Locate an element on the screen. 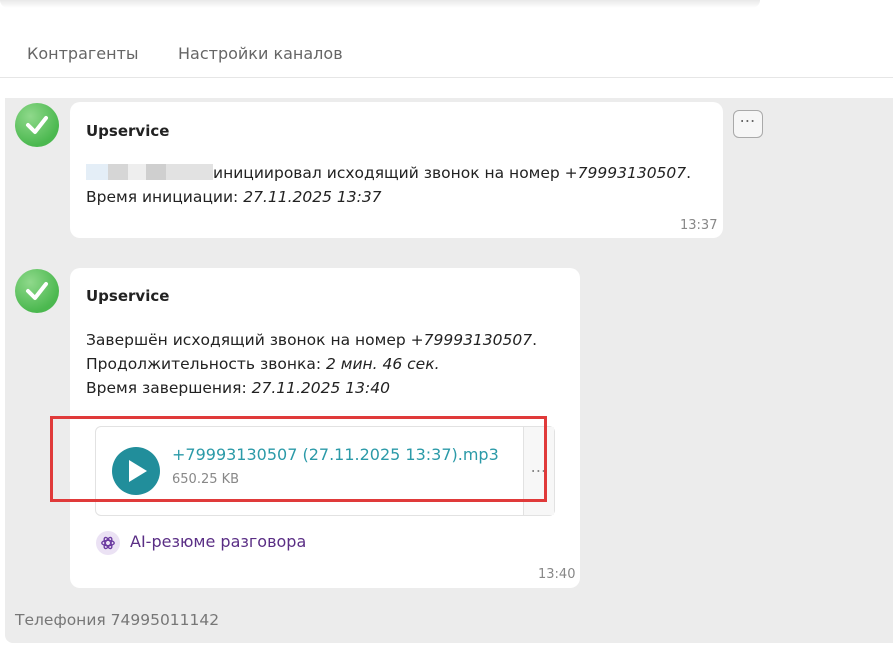 The height and width of the screenshot is (660, 893). message-text: Продолжительность звонка: 2 мин. 46 сек. is located at coordinates (263, 364).